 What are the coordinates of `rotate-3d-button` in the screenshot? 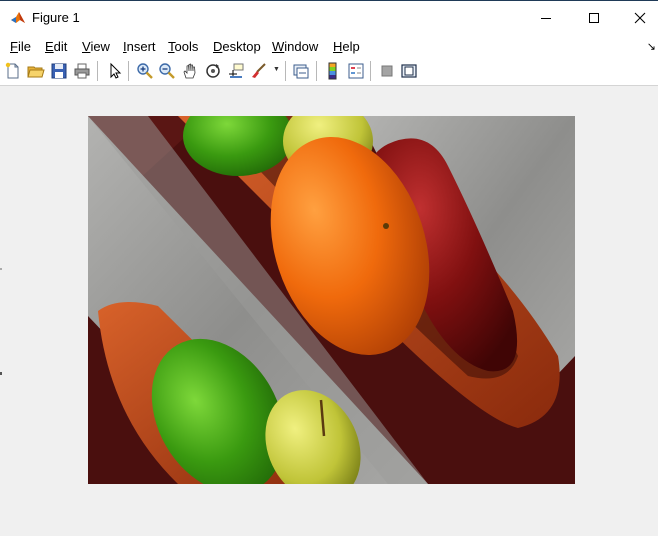 It's located at (213, 71).